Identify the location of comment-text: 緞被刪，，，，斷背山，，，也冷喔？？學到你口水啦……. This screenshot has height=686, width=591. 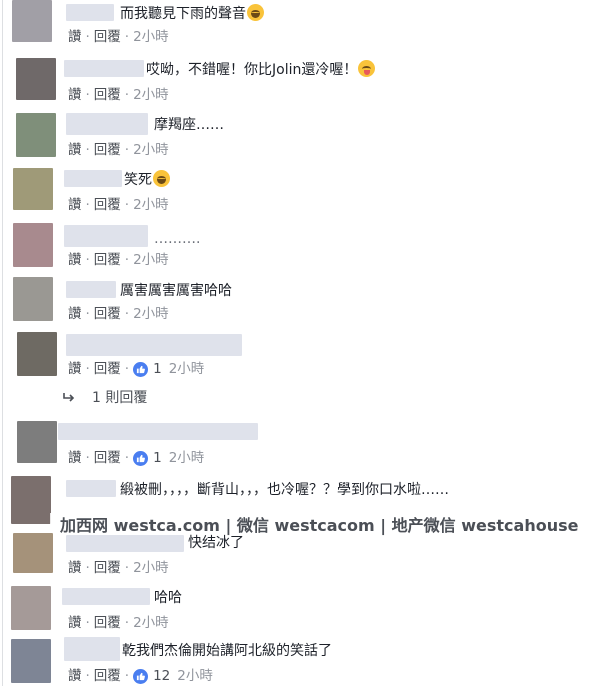
(284, 490).